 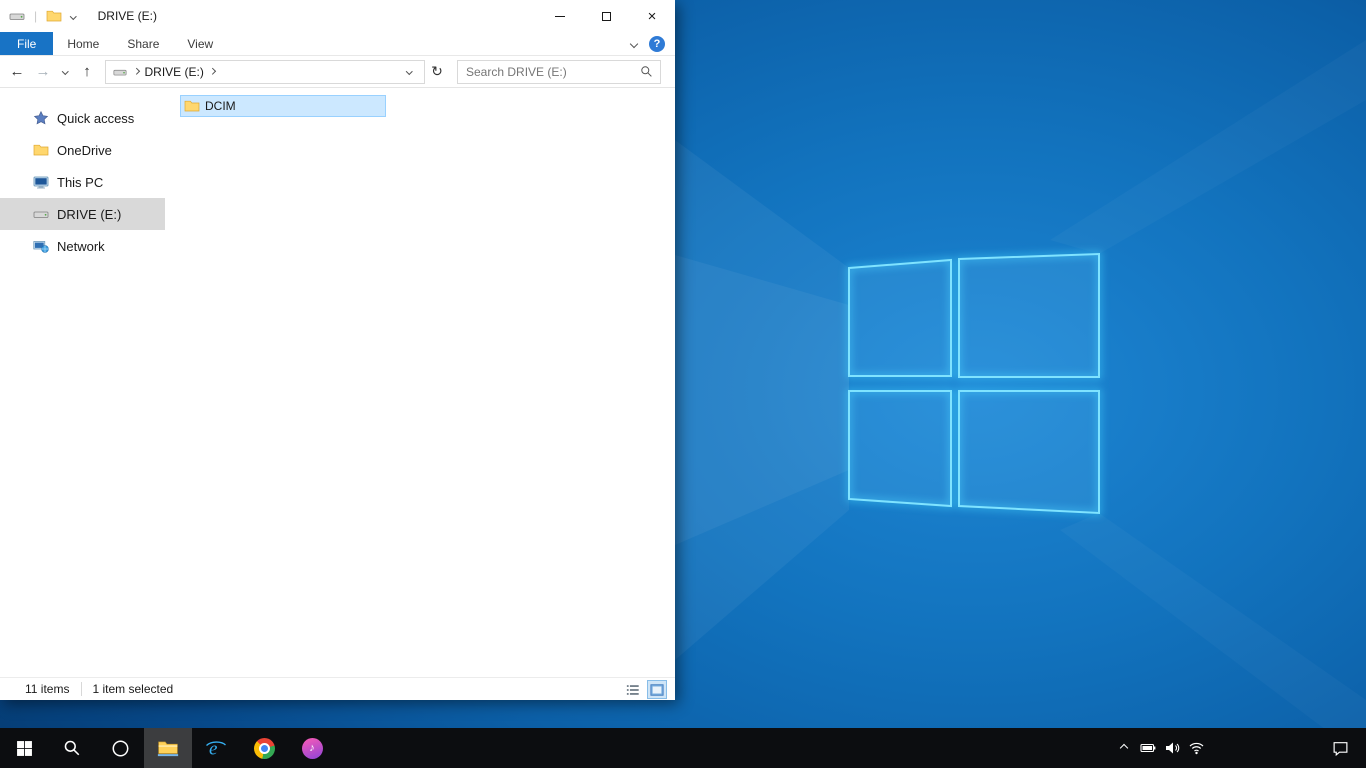 I want to click on sidebar-item-label: Quick access, so click(x=96, y=118).